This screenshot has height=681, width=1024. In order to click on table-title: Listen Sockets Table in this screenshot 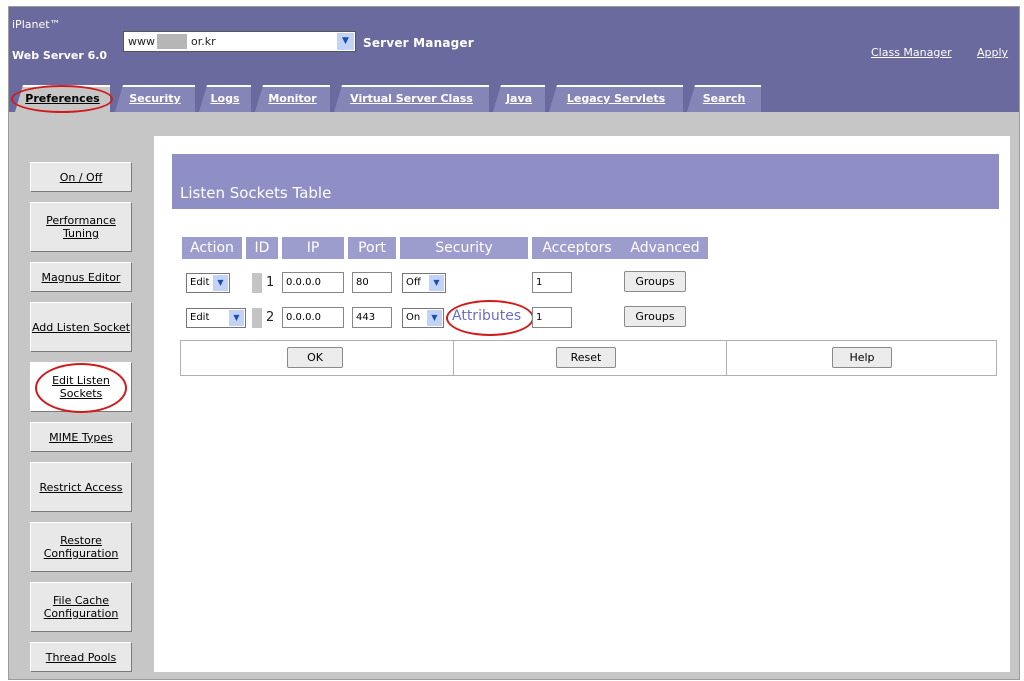, I will do `click(256, 193)`.